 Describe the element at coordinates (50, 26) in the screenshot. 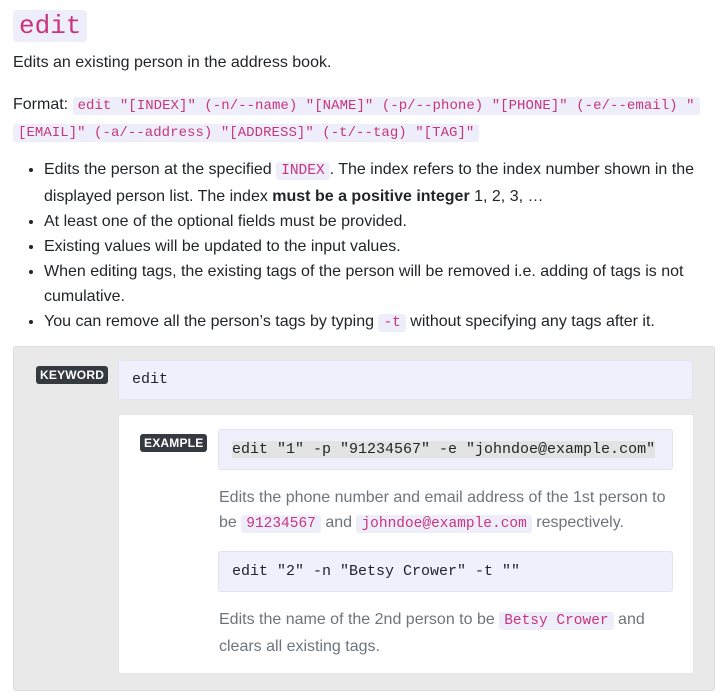

I see `page-title: edit` at that location.